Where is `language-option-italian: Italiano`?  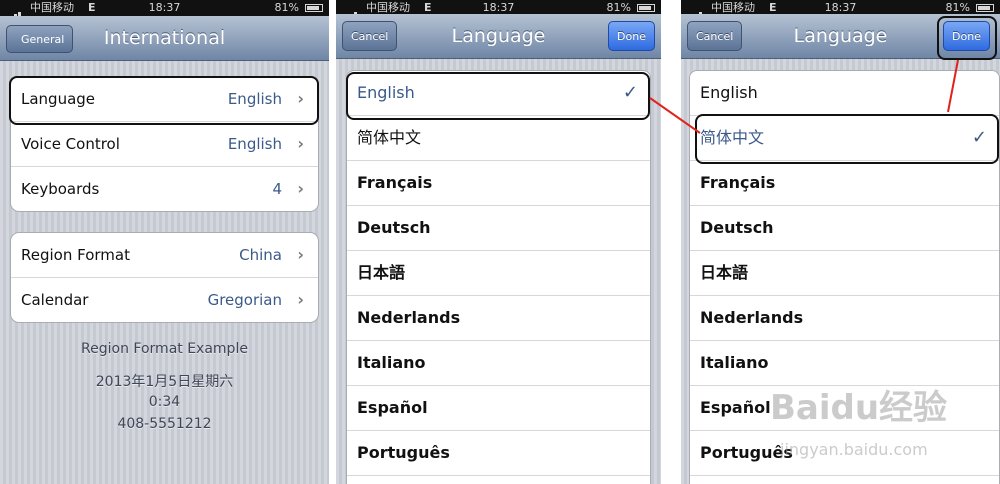
language-option-italian: Italiano is located at coordinates (498, 363).